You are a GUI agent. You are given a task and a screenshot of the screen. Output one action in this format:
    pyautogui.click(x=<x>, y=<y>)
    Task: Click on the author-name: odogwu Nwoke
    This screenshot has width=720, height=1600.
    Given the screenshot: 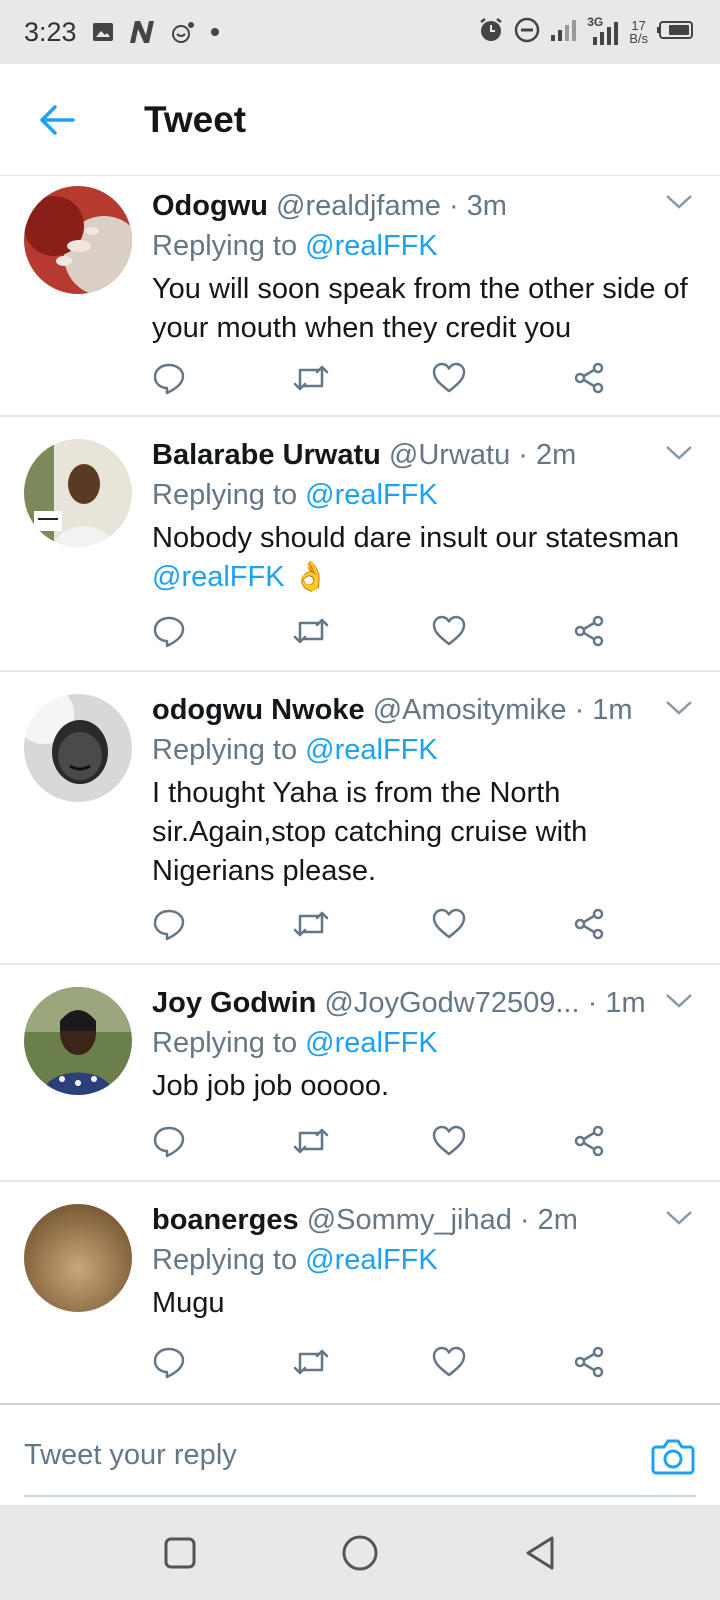 What is the action you would take?
    pyautogui.click(x=258, y=710)
    